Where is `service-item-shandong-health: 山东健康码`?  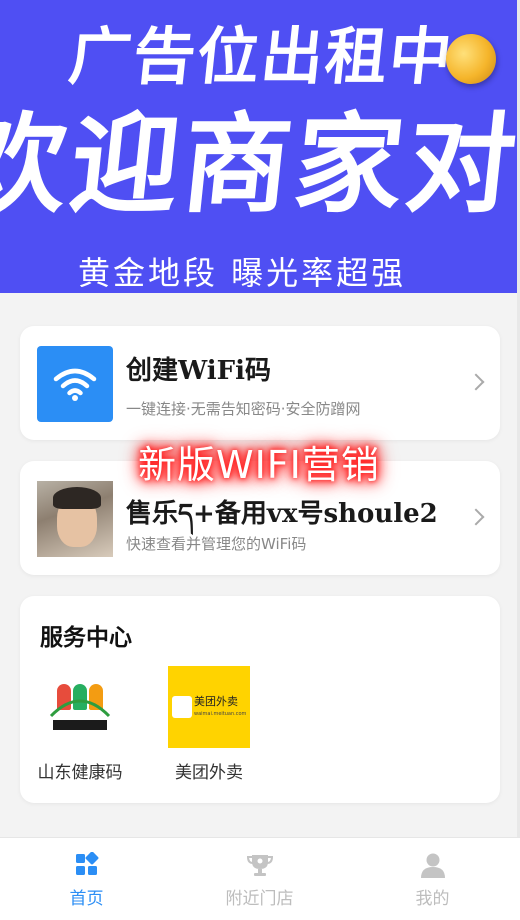
service-item-shandong-health: 山东健康码 is located at coordinates (80, 724).